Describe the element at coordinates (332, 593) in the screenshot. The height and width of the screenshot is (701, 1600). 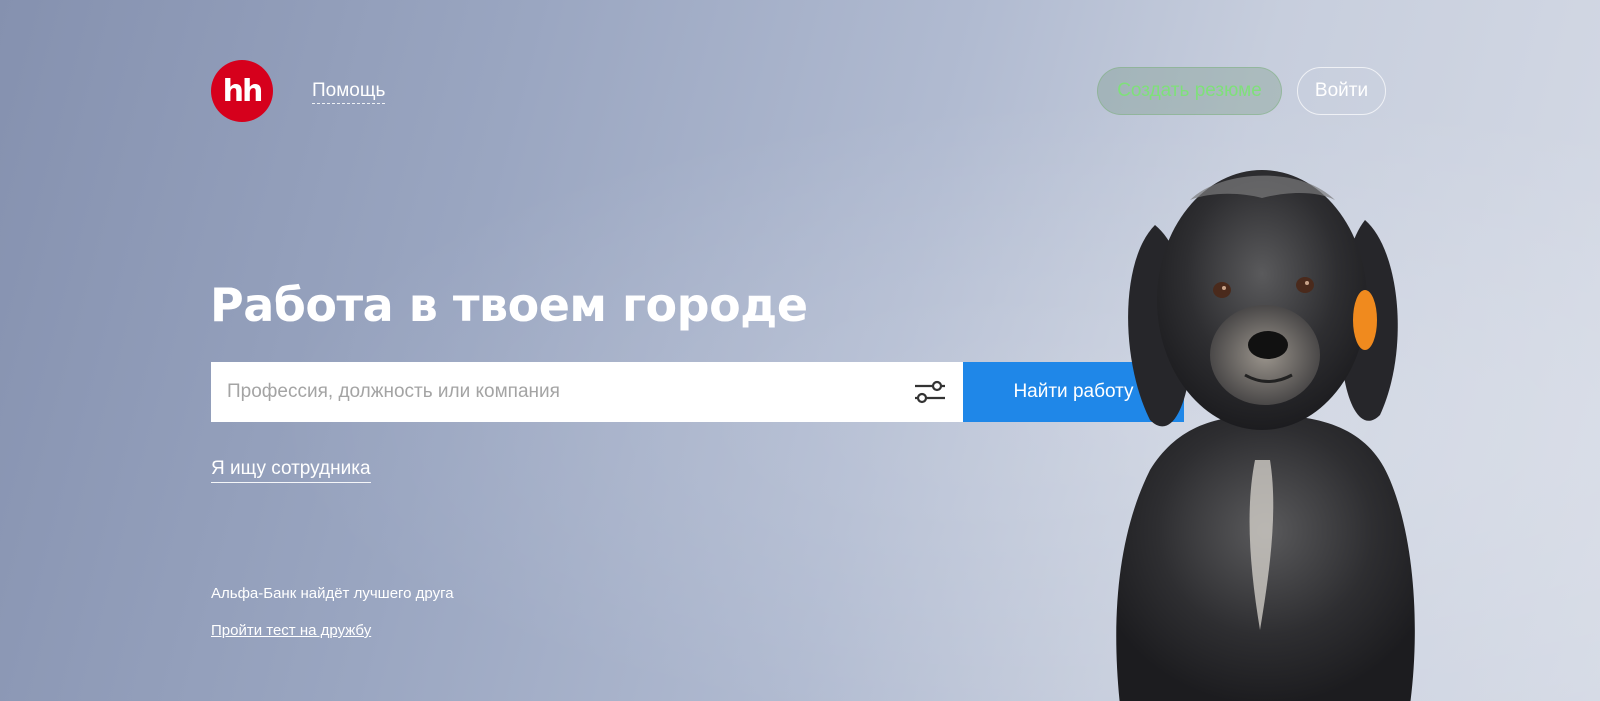
I see `promo-text: Альфа-Банк найдёт лучшего друга` at that location.